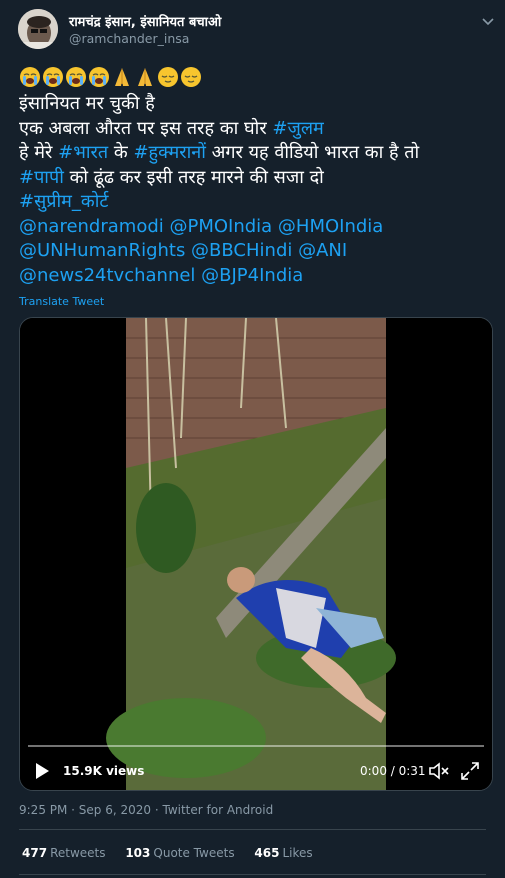 Image resolution: width=505 pixels, height=878 pixels. What do you see at coordinates (488, 21) in the screenshot?
I see `chevron-down-icon` at bounding box center [488, 21].